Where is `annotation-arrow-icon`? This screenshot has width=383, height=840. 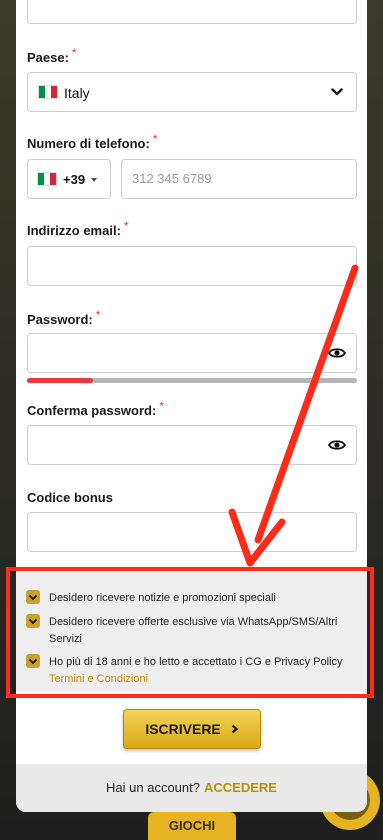
annotation-arrow-icon is located at coordinates (293, 415).